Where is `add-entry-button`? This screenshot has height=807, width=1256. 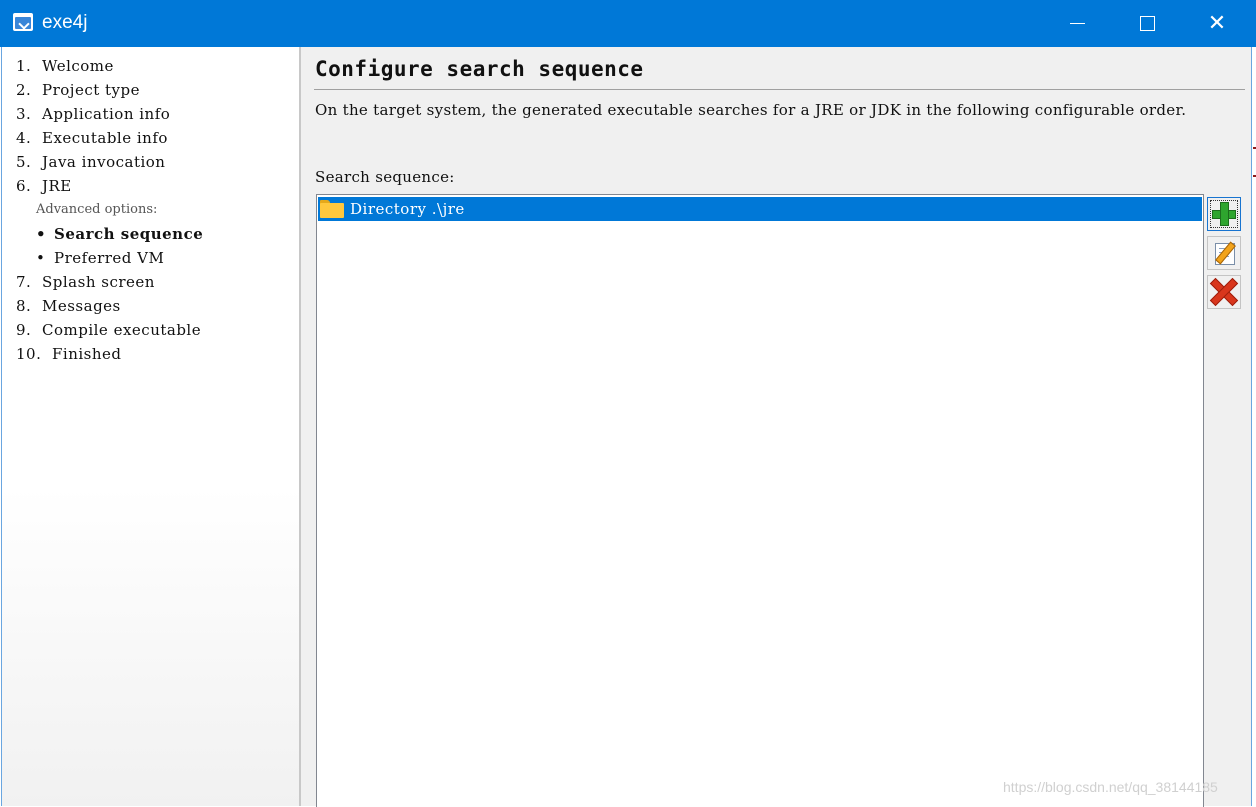
add-entry-button is located at coordinates (1224, 214).